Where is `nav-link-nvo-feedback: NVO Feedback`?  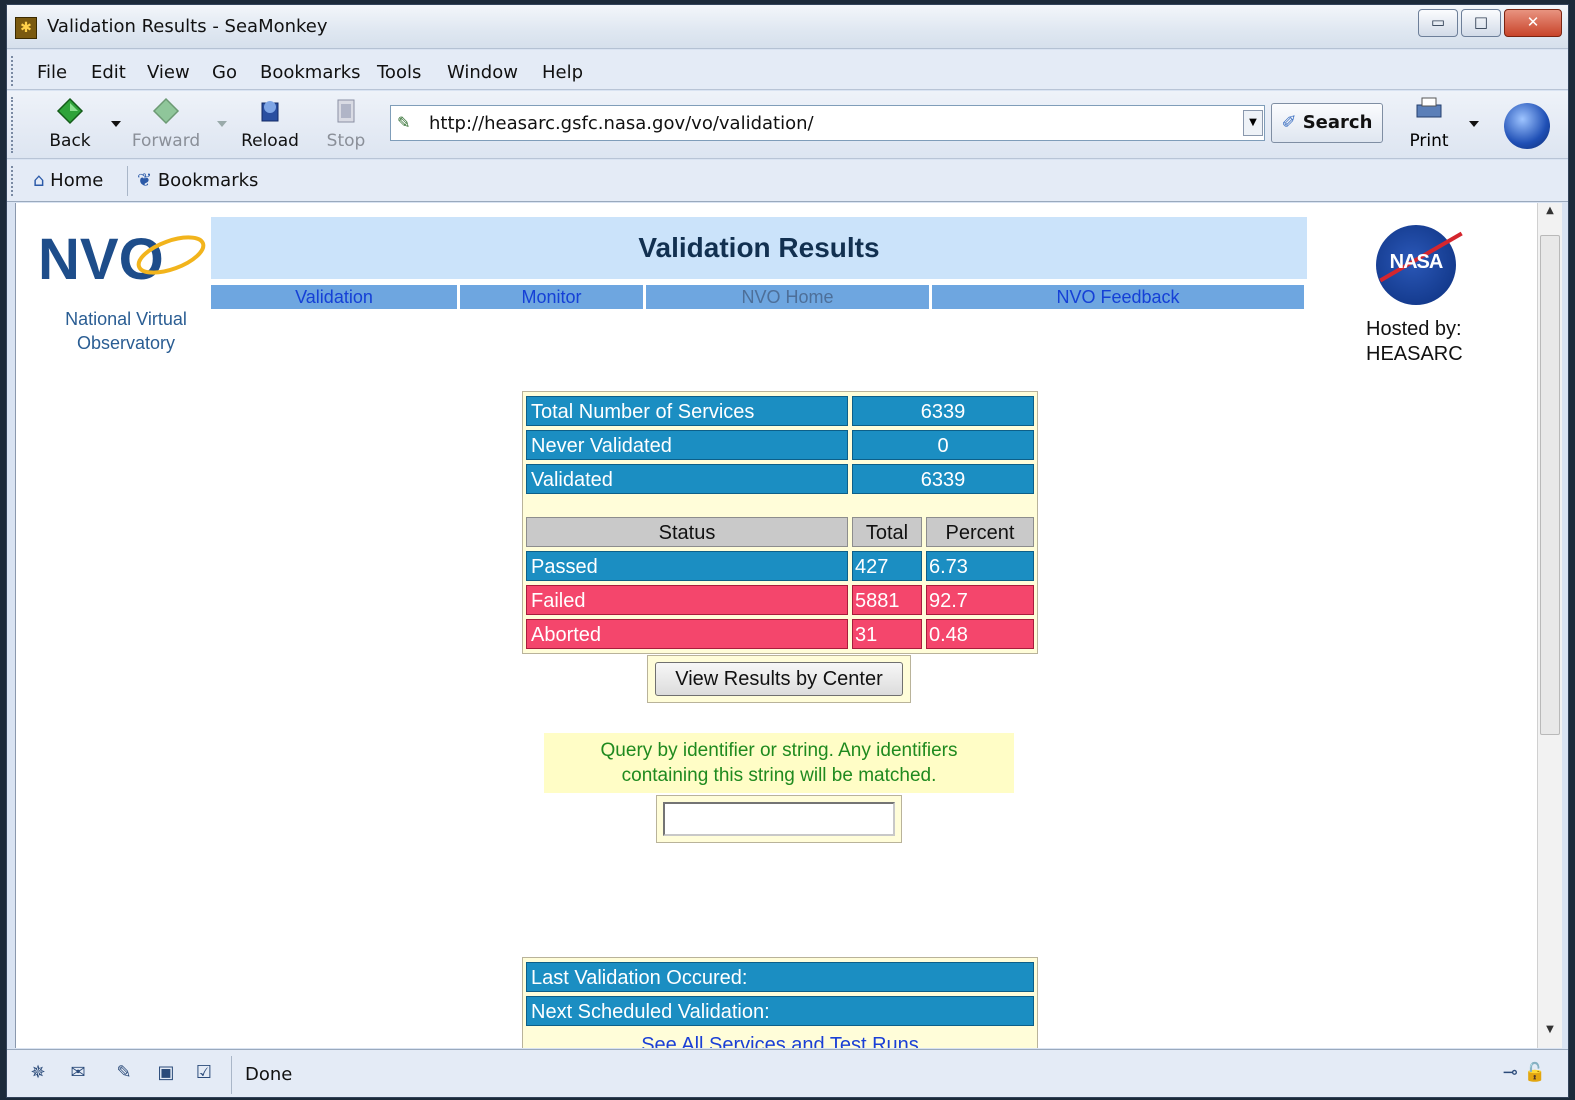 nav-link-nvo-feedback: NVO Feedback is located at coordinates (1118, 297).